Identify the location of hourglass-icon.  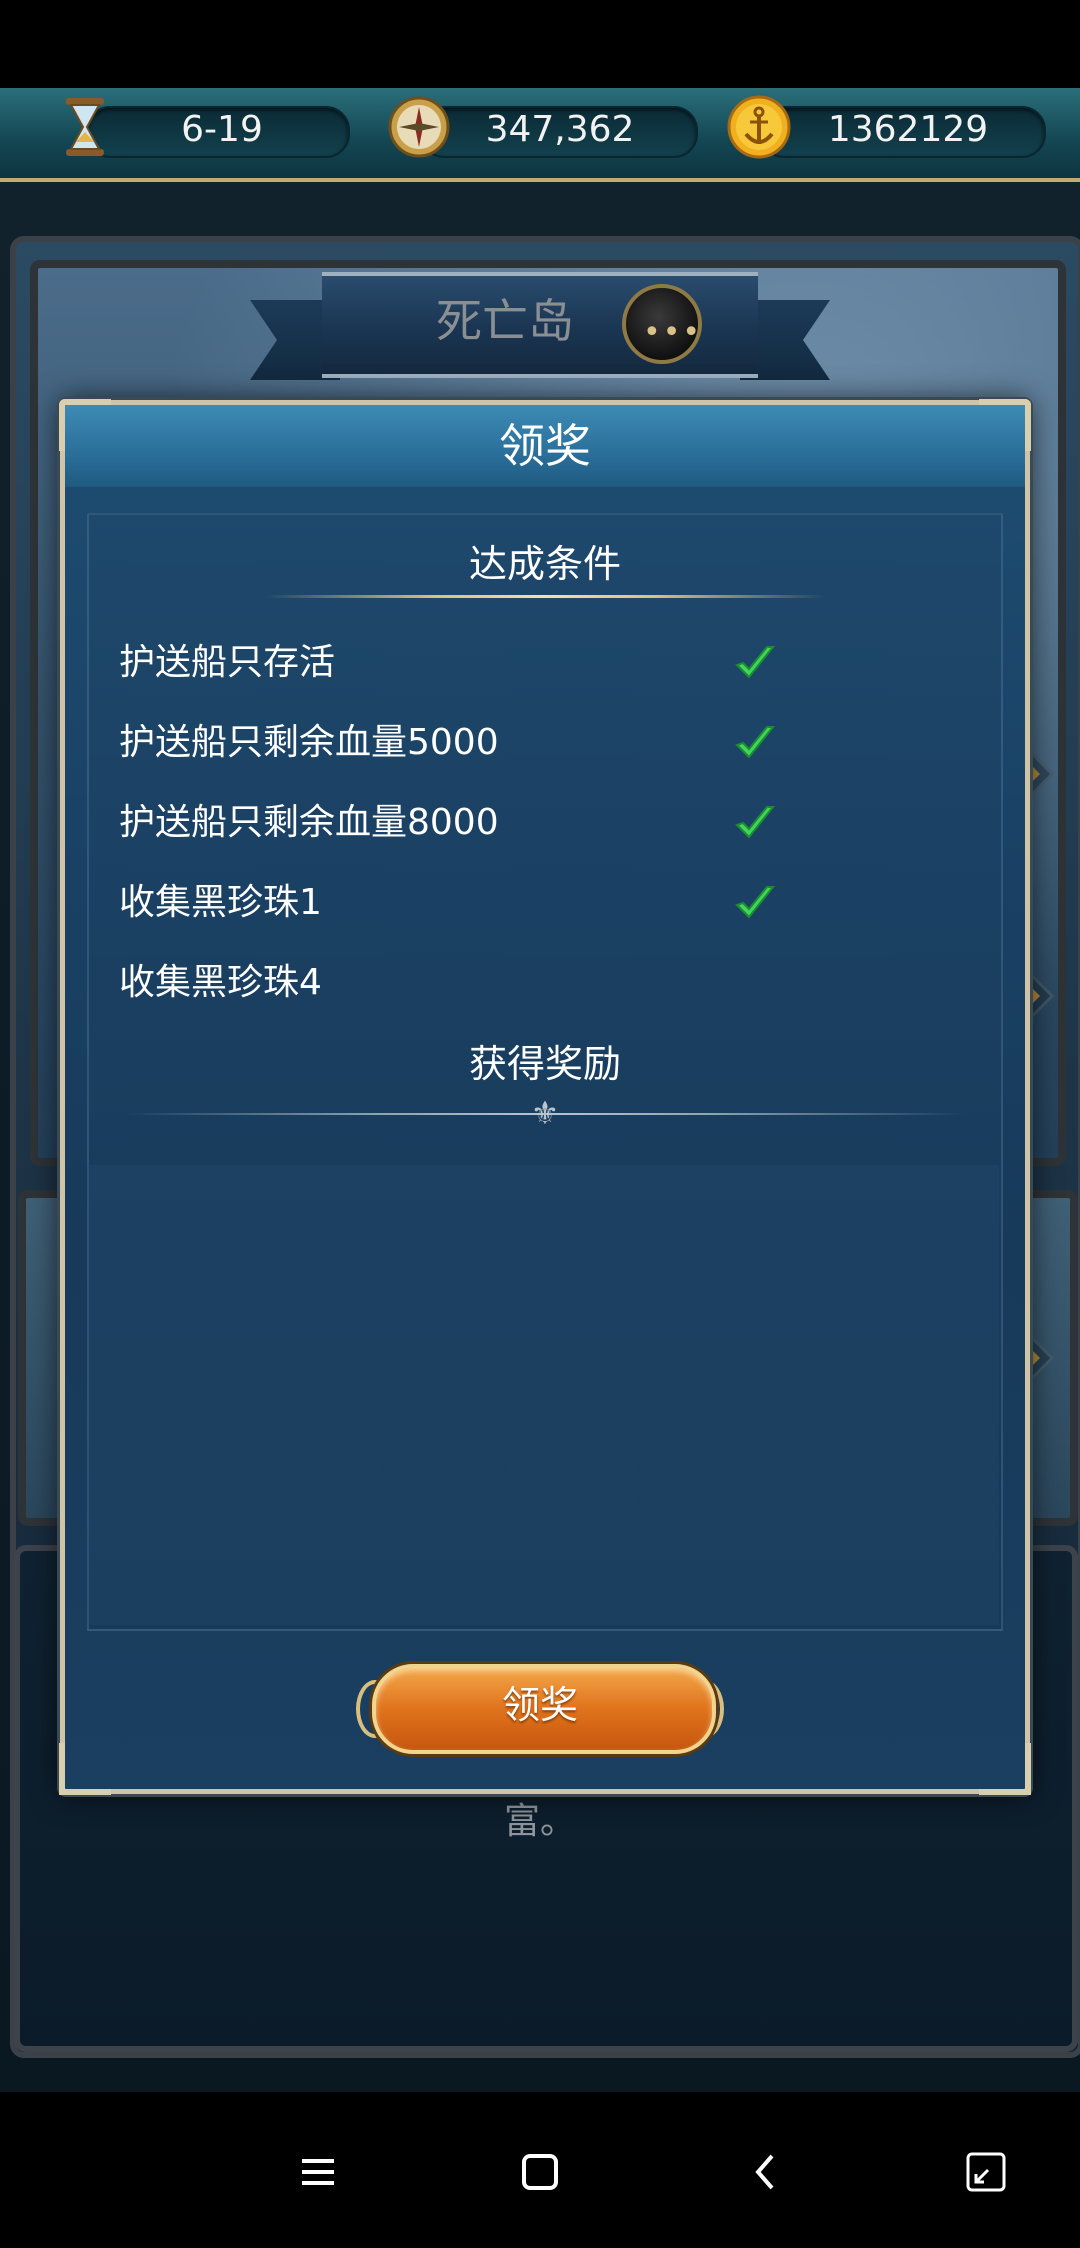
(85, 127).